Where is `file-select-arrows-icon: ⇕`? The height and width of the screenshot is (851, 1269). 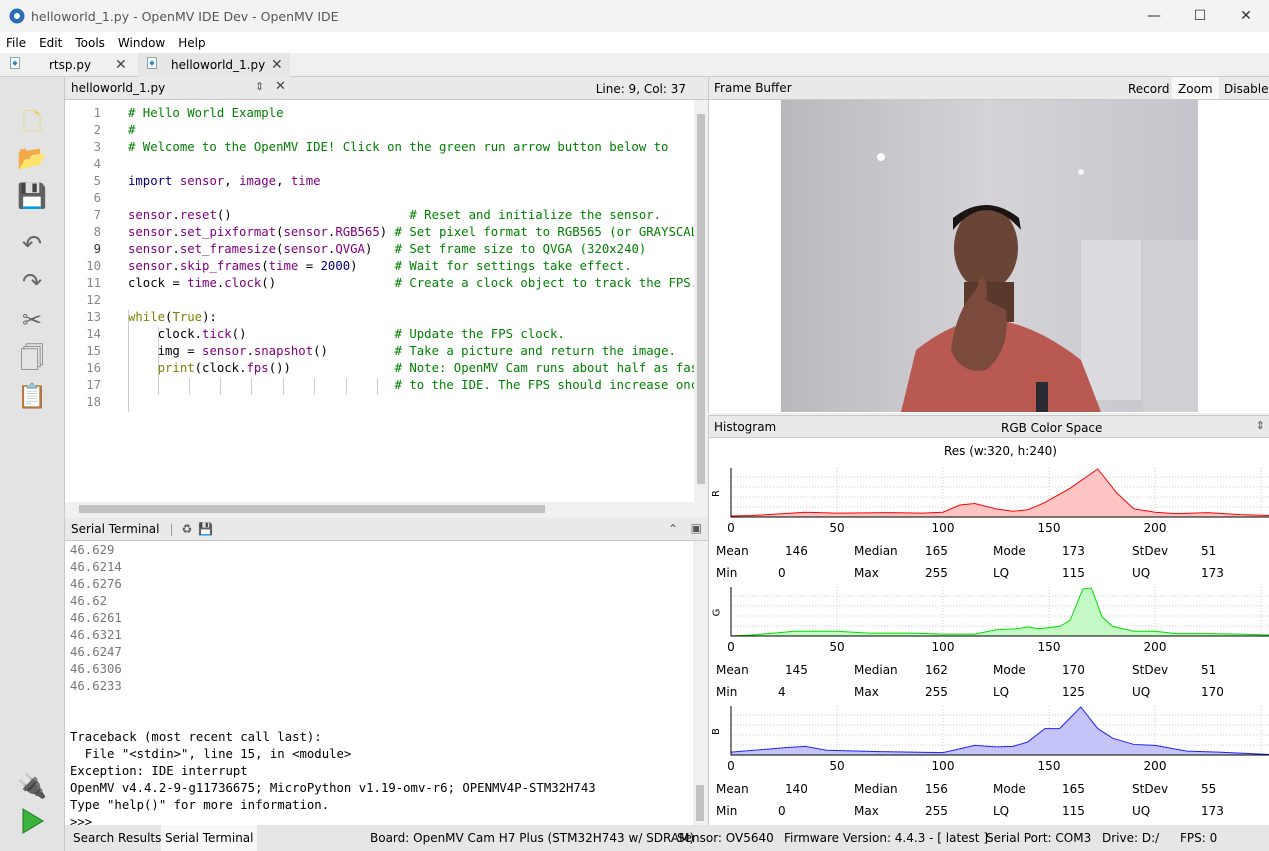
file-select-arrows-icon: ⇕ is located at coordinates (259, 86).